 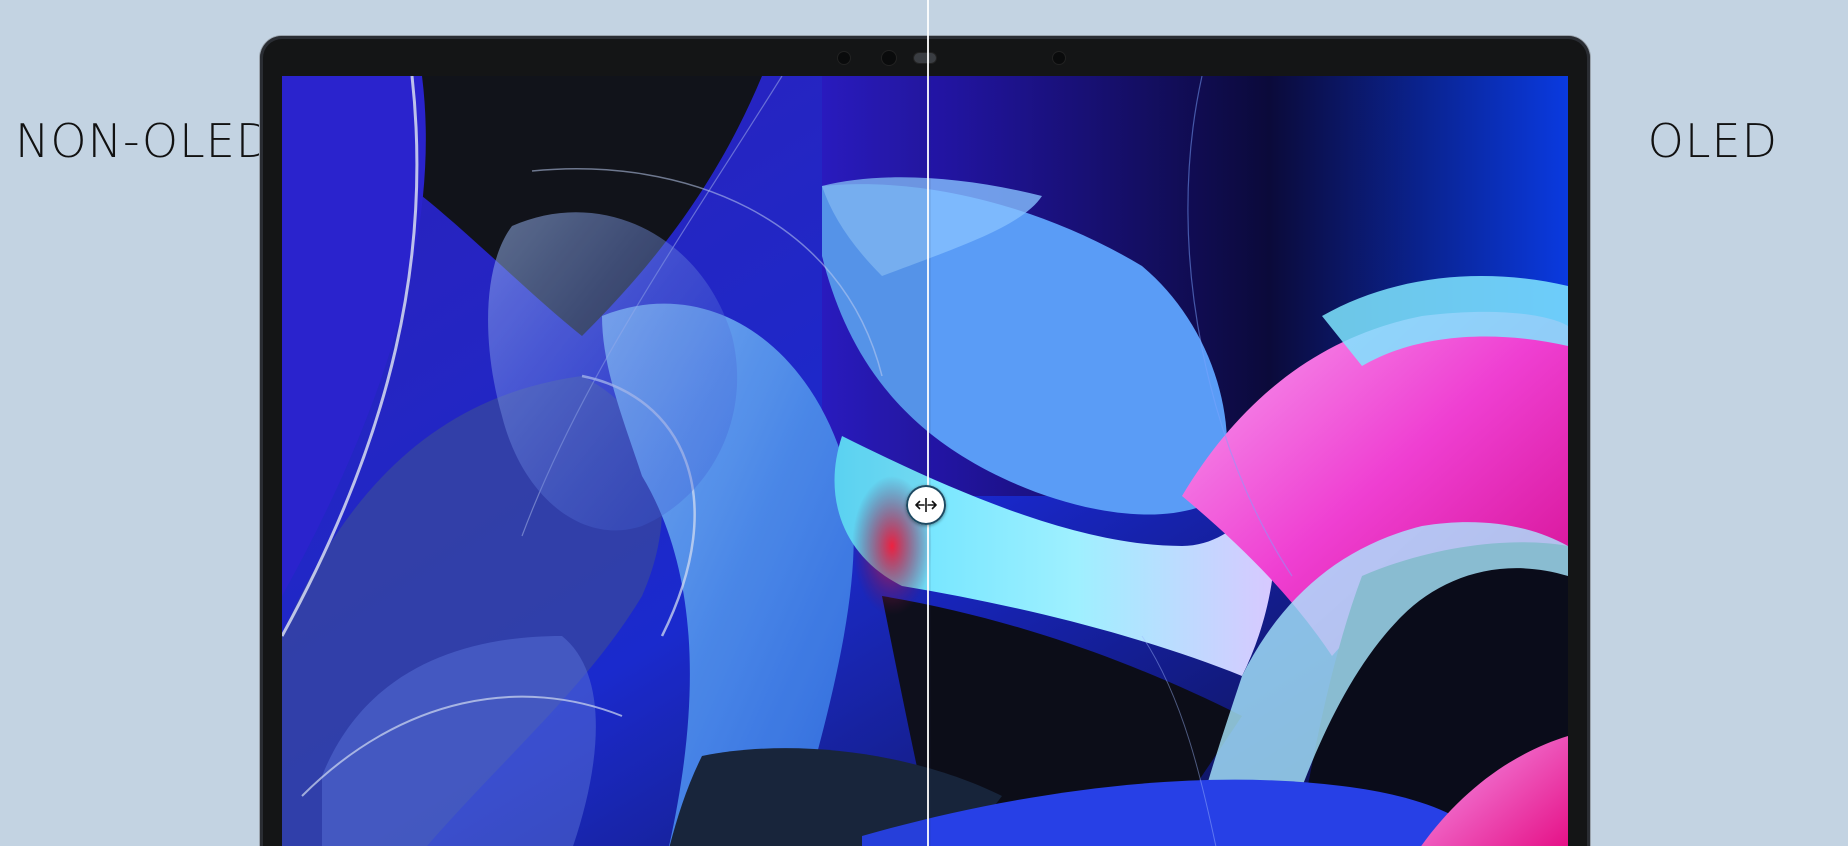 I want to click on laptop-bezel-top, so click(x=925, y=56).